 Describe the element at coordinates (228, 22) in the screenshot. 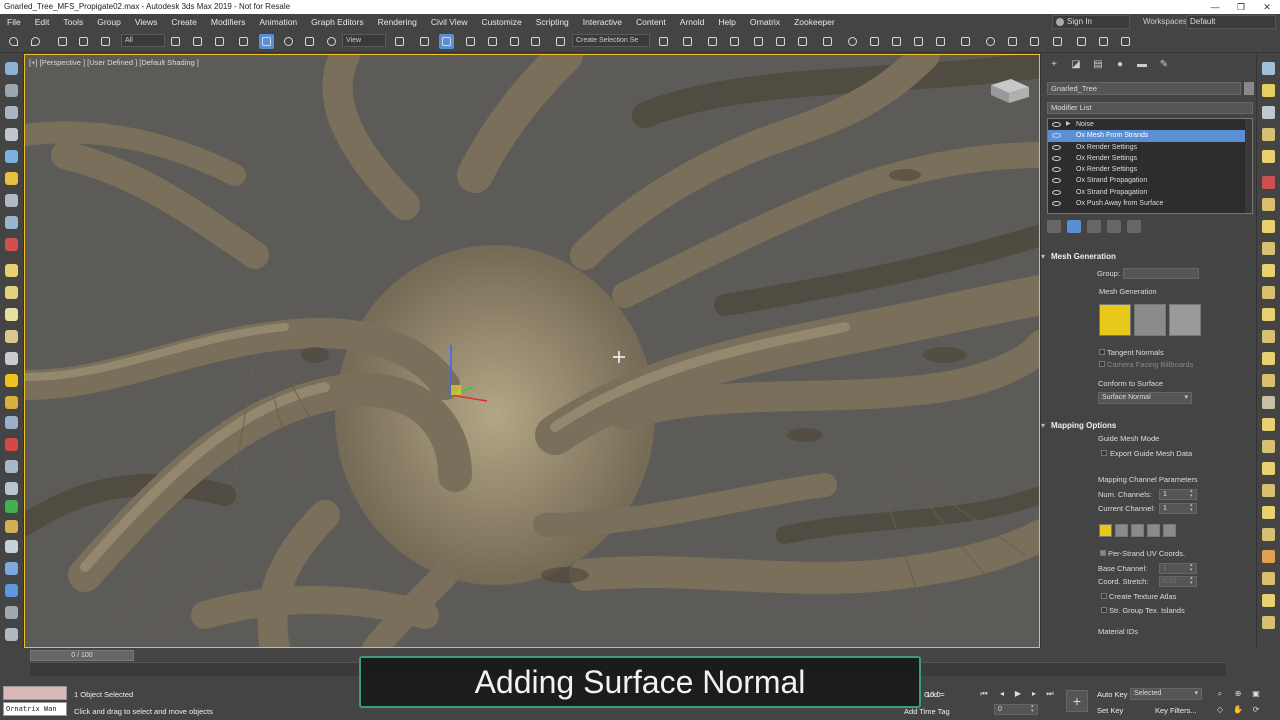

I see `menu-modifiers: Modifiers` at that location.